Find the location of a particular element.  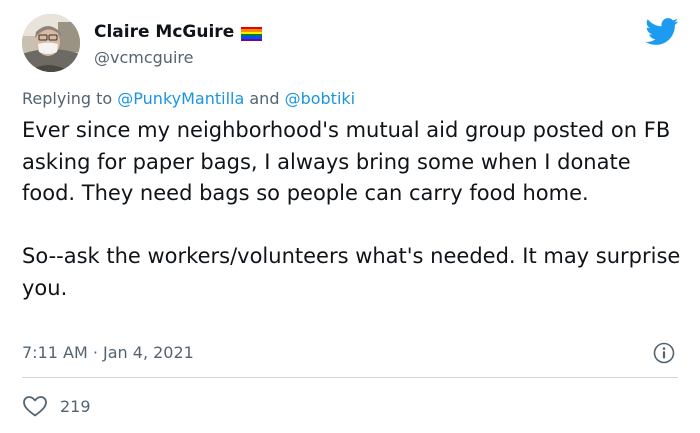

mention-link: @bobtiki is located at coordinates (320, 98).